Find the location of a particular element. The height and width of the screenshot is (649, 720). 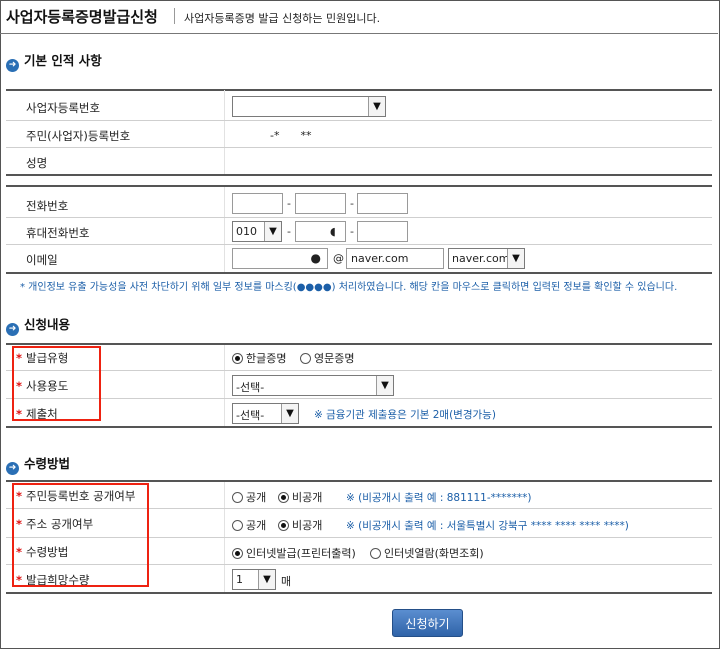

quantity-select: 1 ▼ is located at coordinates (254, 579).